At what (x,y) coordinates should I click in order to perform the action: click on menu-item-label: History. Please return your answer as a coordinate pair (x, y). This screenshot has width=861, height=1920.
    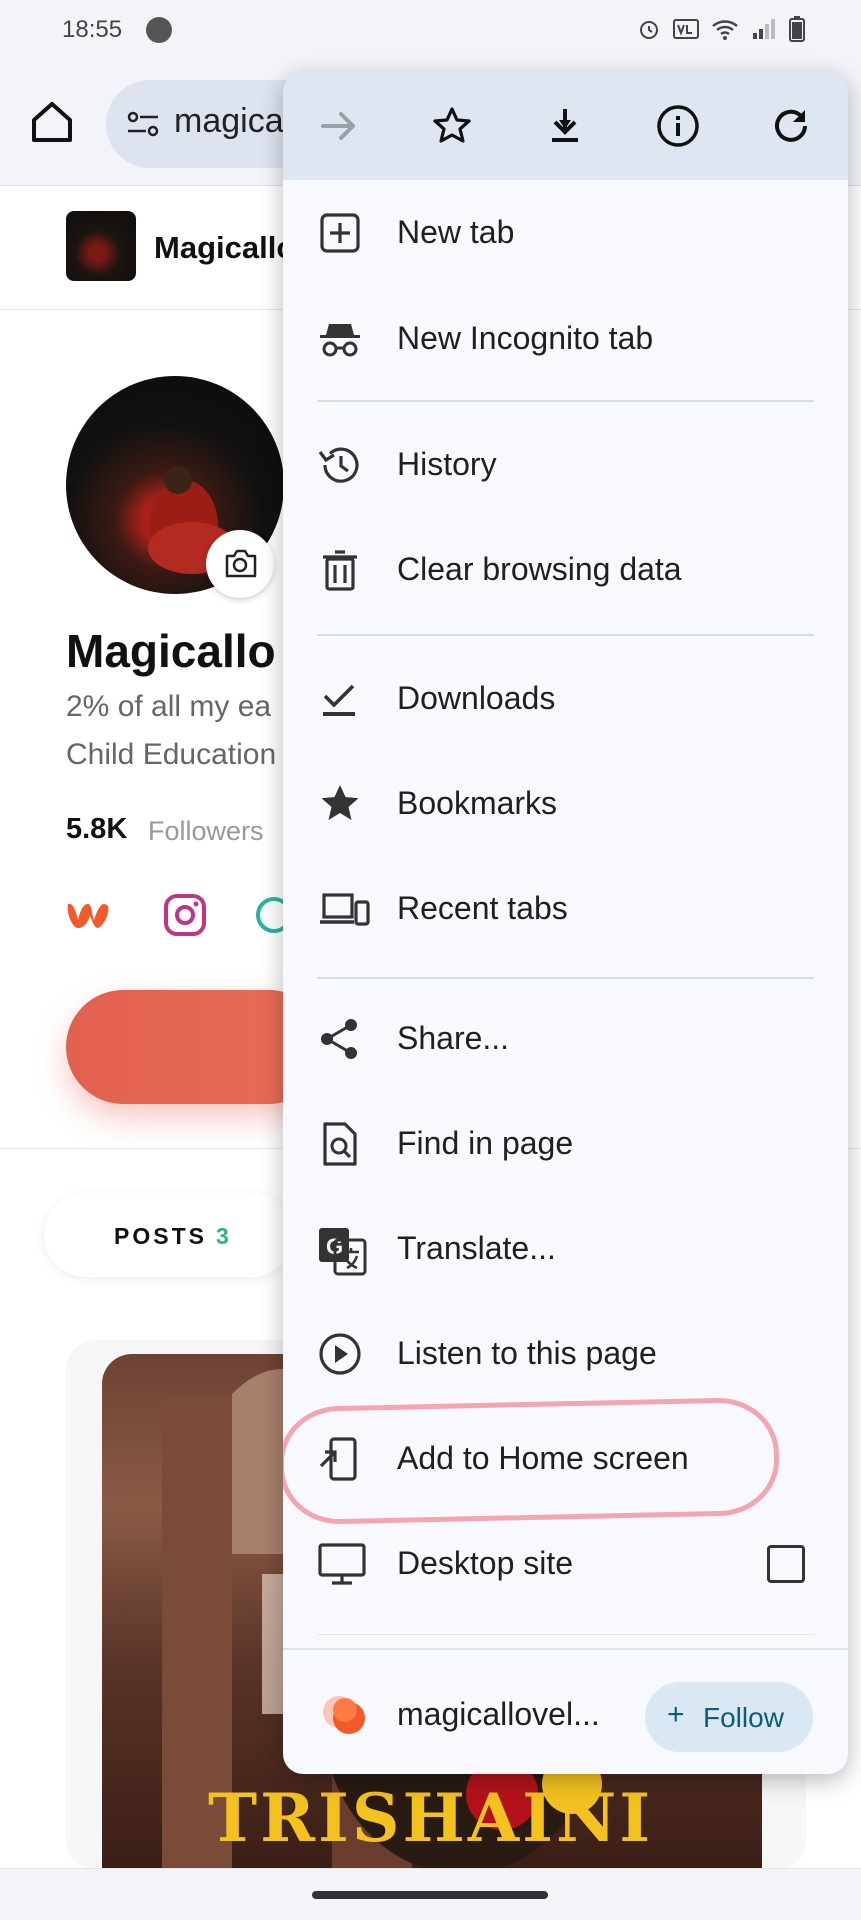
    Looking at the image, I should click on (447, 464).